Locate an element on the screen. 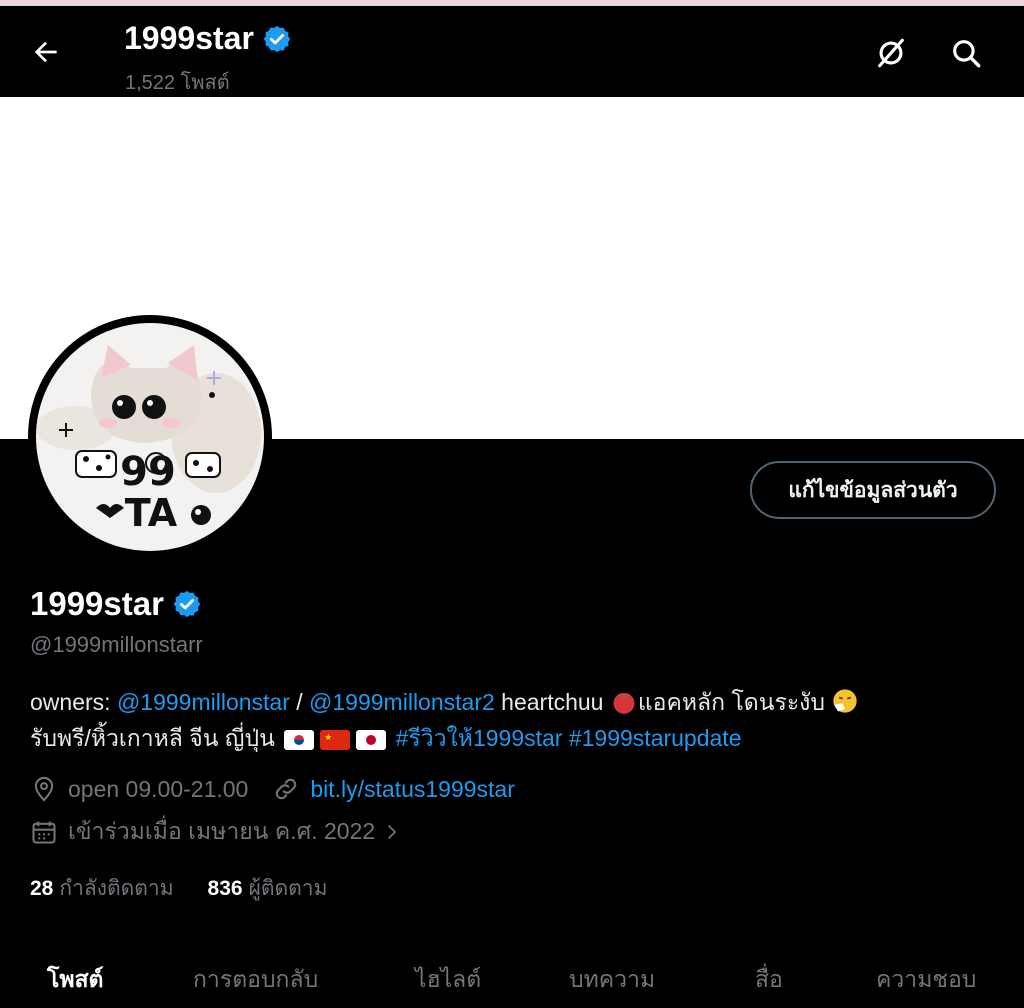  edit-profile-button: แก้ไขข้อมูลส่วนตัว is located at coordinates (873, 490).